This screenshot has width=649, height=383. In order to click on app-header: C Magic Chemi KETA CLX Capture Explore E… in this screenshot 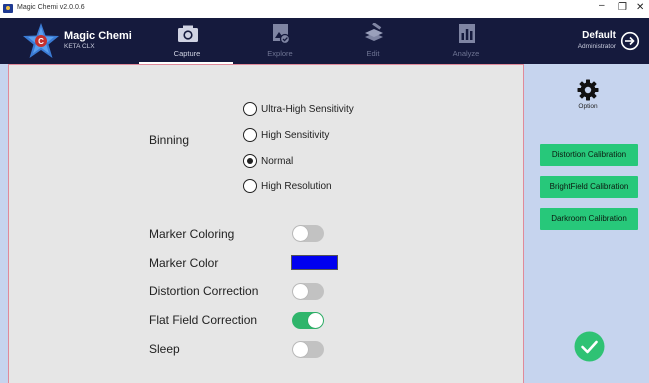, I will do `click(324, 41)`.